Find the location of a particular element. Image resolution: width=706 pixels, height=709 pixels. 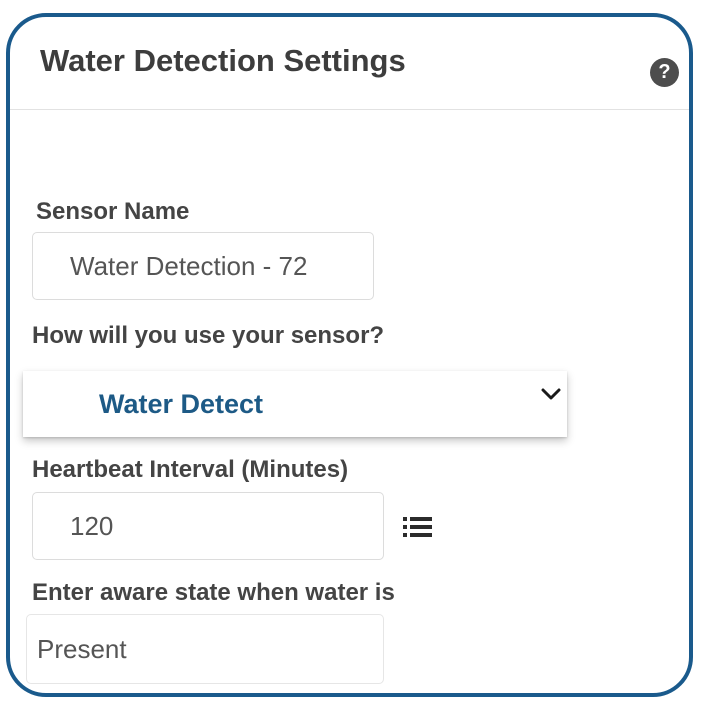

help-icon: ? is located at coordinates (664, 72).